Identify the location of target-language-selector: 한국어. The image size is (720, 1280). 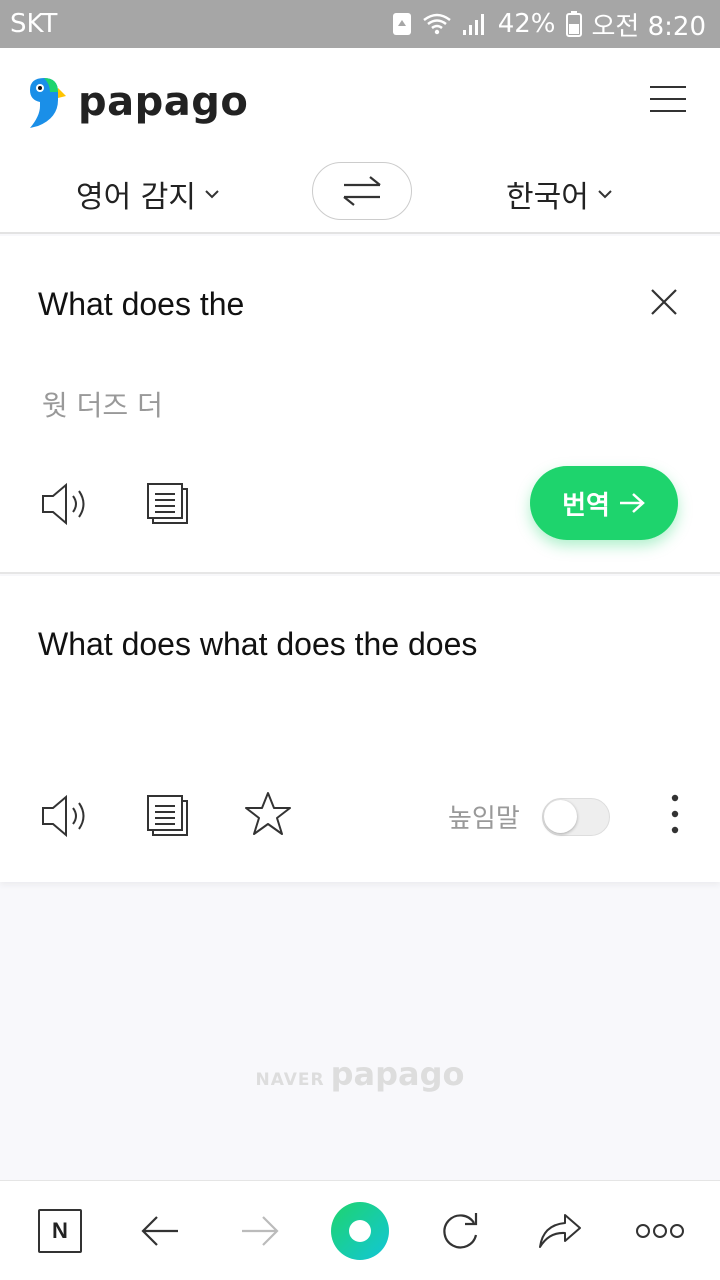
(559, 194).